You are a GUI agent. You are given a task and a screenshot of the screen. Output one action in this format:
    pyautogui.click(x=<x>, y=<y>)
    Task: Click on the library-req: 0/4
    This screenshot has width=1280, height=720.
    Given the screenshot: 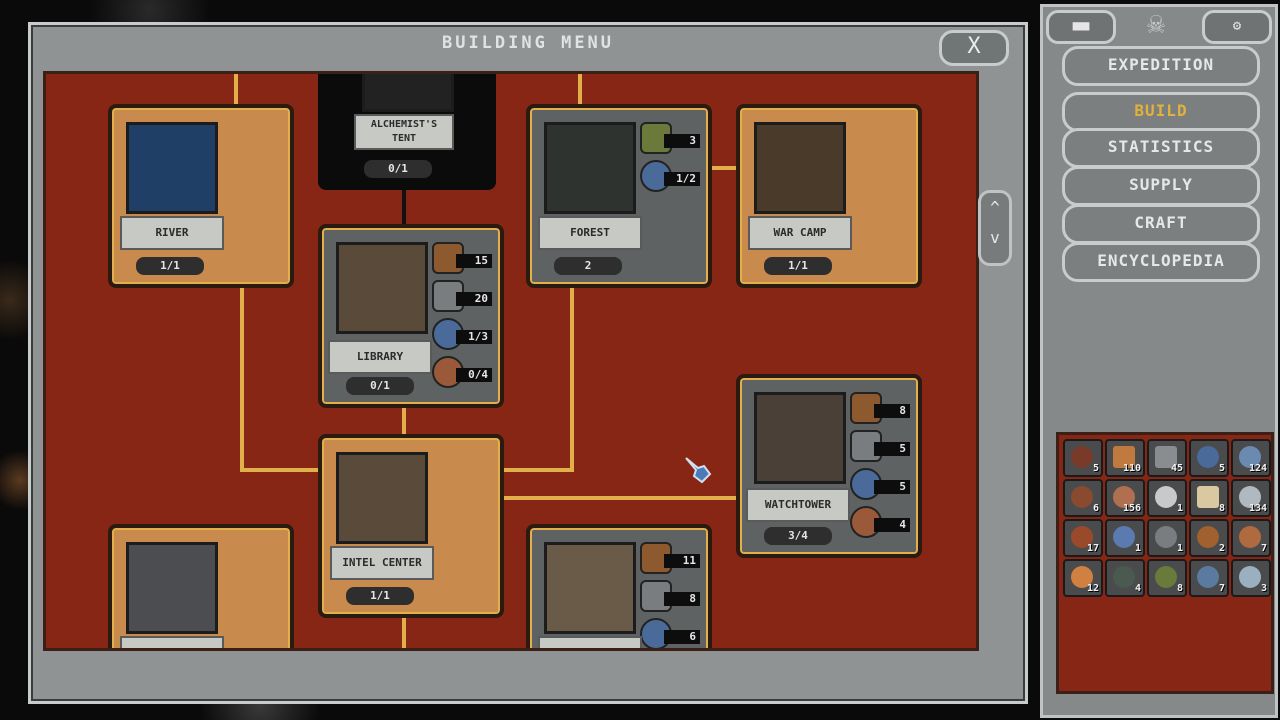 What is the action you would take?
    pyautogui.click(x=462, y=372)
    